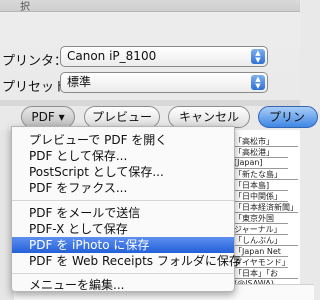 The width and height of the screenshot is (320, 300). I want to click on preview-button: プレビュー, so click(122, 117).